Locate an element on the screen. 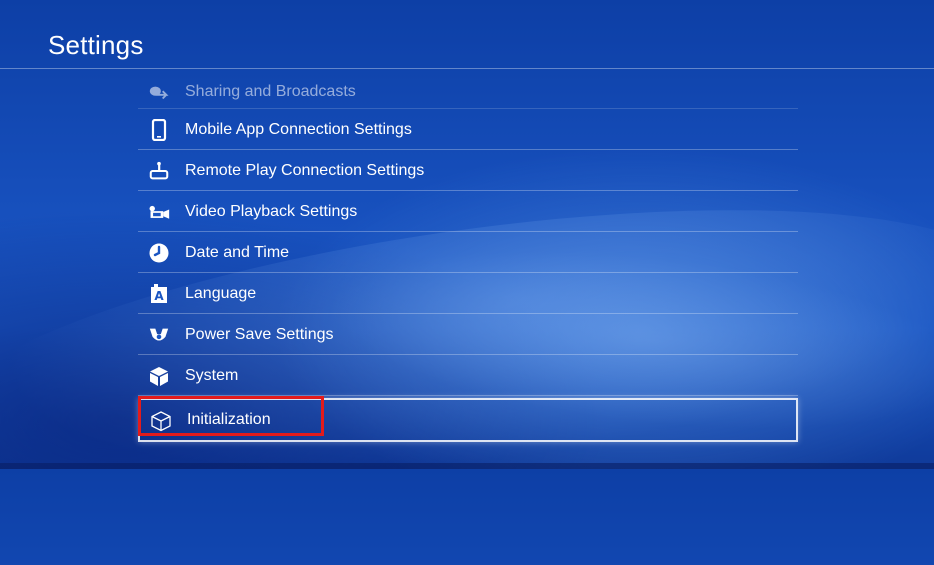 This screenshot has height=565, width=934. menu-item-sharing-and-broadcasts: Sharing and Broadcasts is located at coordinates (468, 92).